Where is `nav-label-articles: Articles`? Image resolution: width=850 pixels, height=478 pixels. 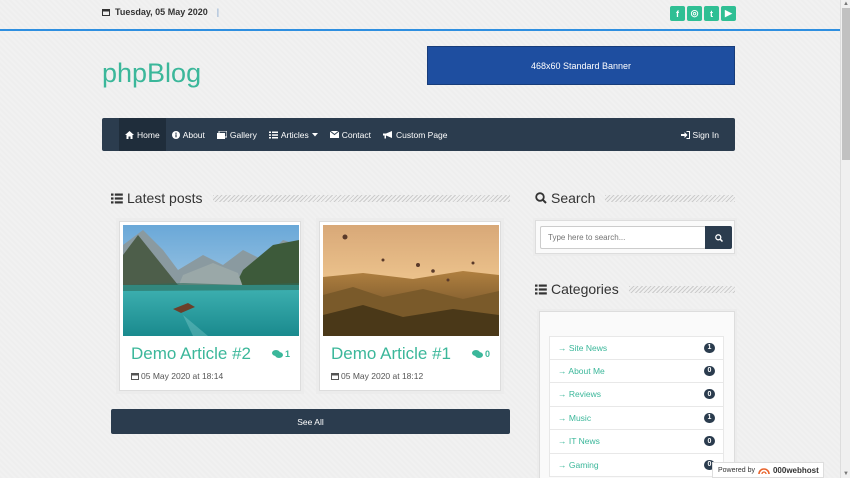 nav-label-articles: Articles is located at coordinates (294, 134).